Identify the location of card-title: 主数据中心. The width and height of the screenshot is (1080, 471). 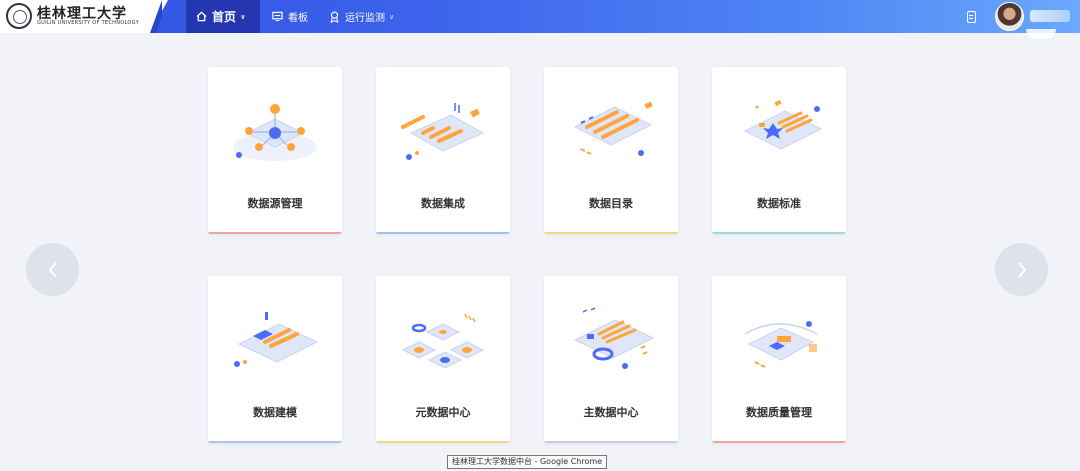
(611, 412).